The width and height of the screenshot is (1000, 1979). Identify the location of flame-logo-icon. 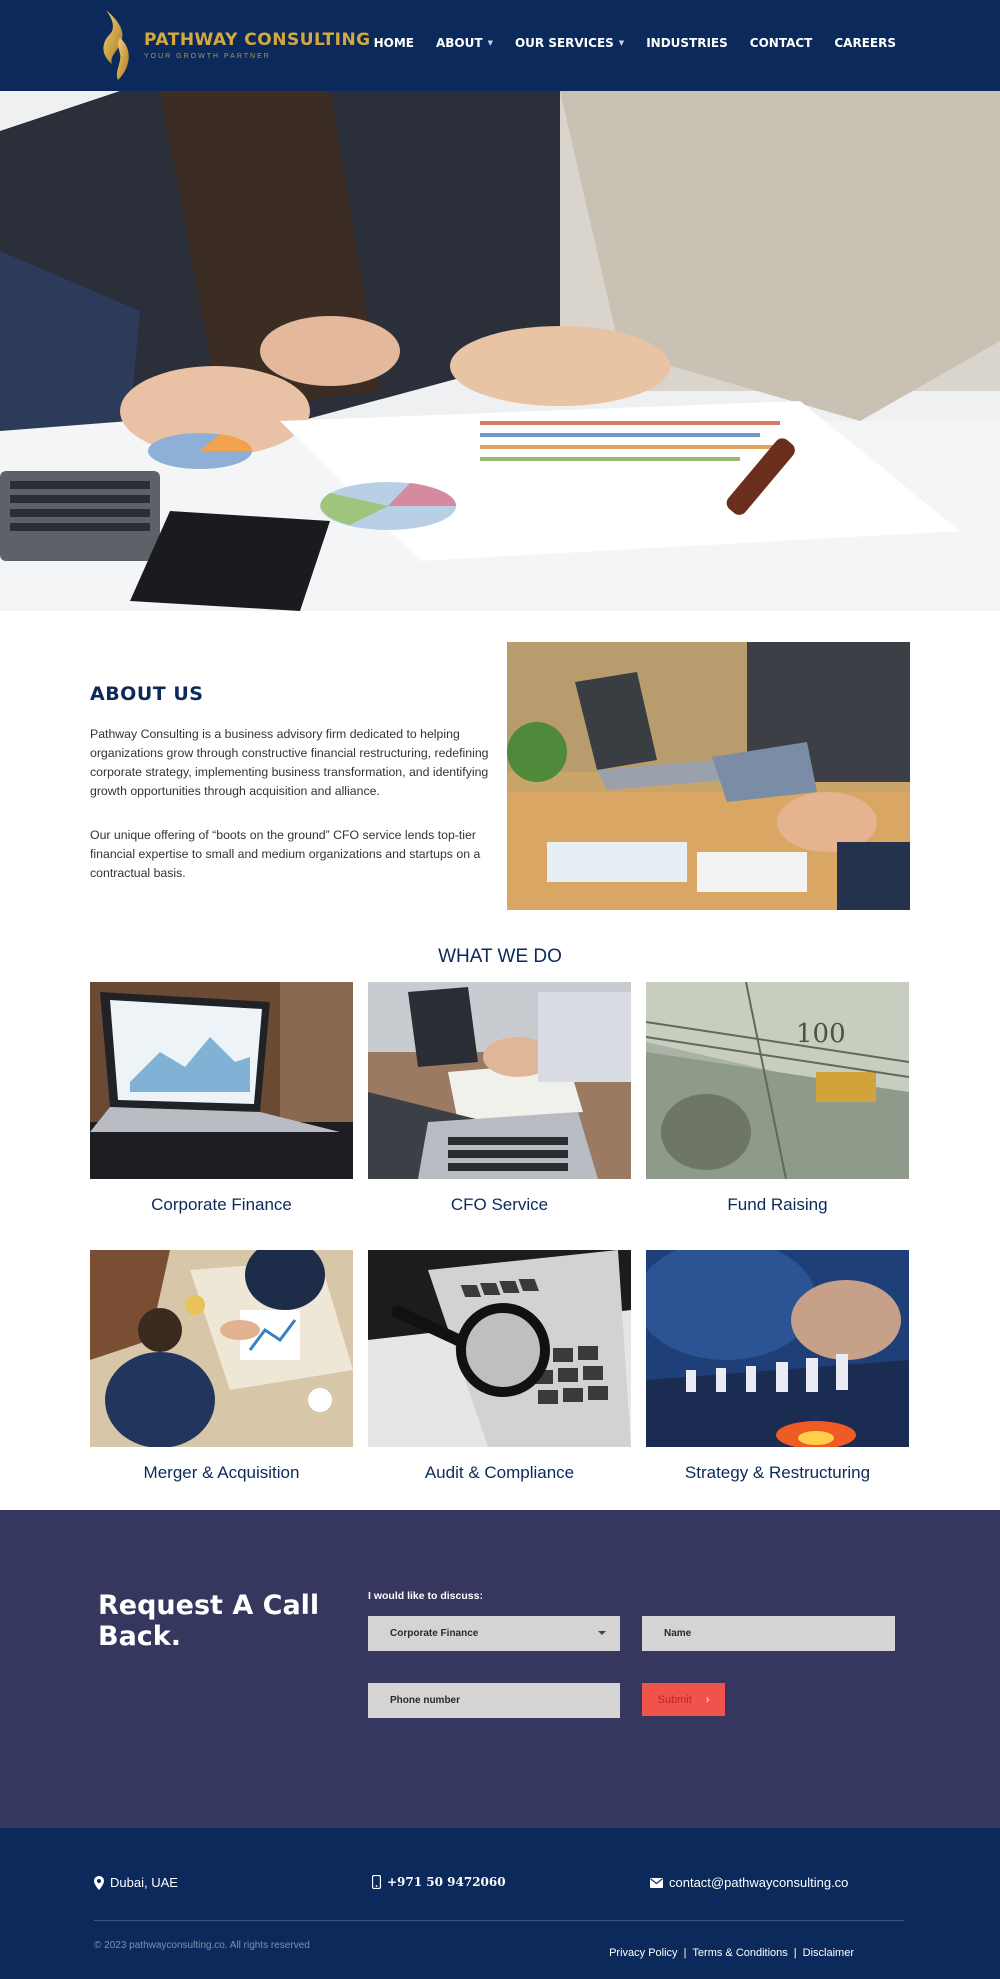
(116, 45).